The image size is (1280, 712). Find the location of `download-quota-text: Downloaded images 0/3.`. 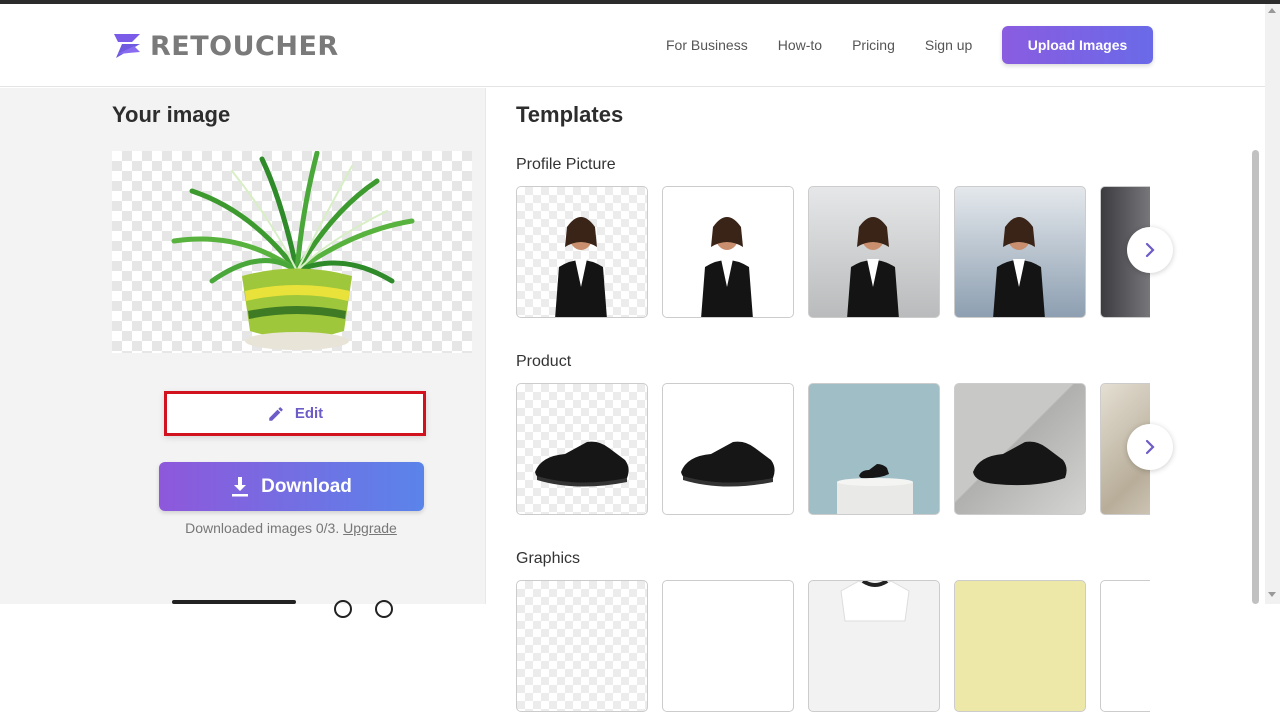

download-quota-text: Downloaded images 0/3. is located at coordinates (262, 528).